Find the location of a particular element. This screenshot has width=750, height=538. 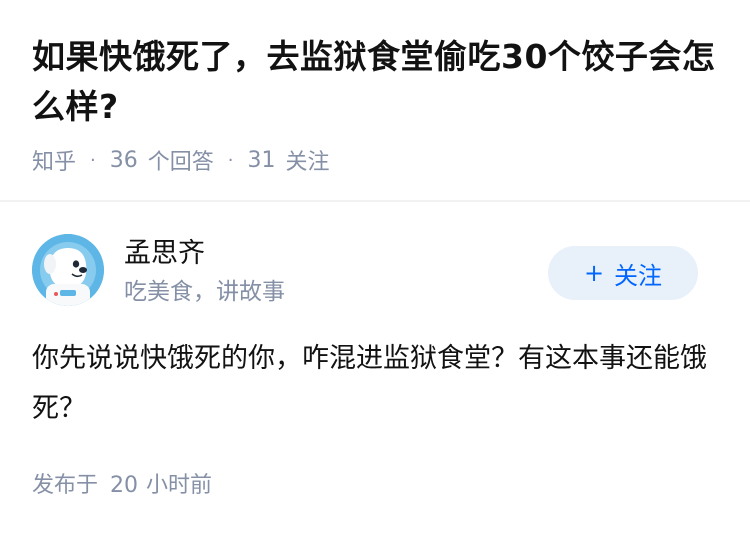

answer-count-label: 个回答 is located at coordinates (180, 162).